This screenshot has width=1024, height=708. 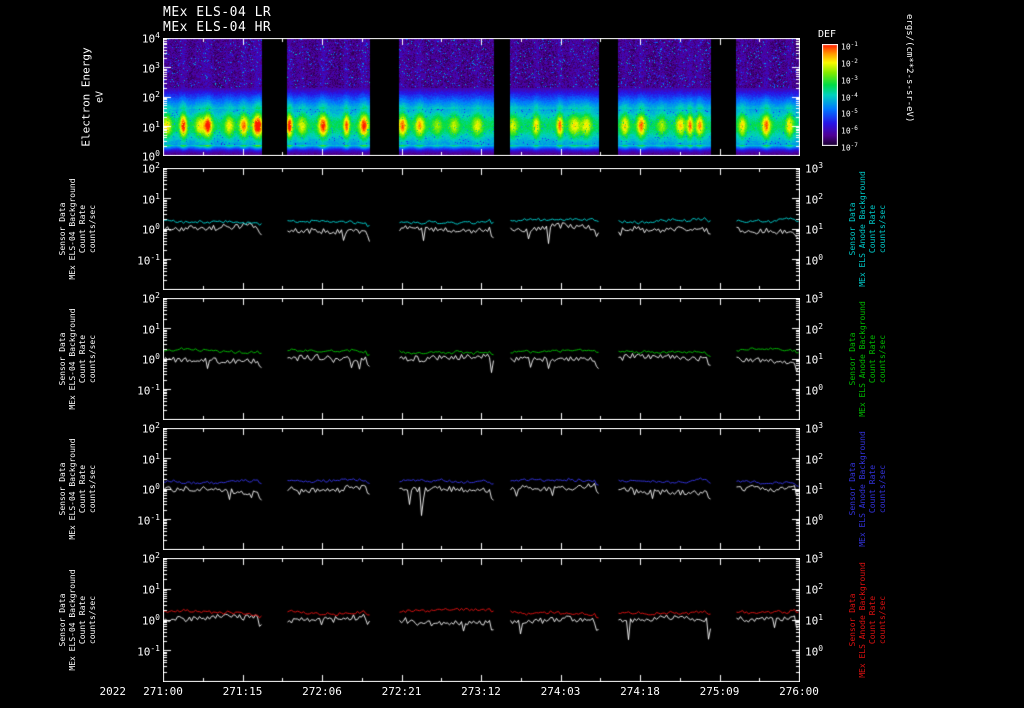 What do you see at coordinates (148, 520) in the screenshot?
I see `panel-3-ytick-left: 10-1` at bounding box center [148, 520].